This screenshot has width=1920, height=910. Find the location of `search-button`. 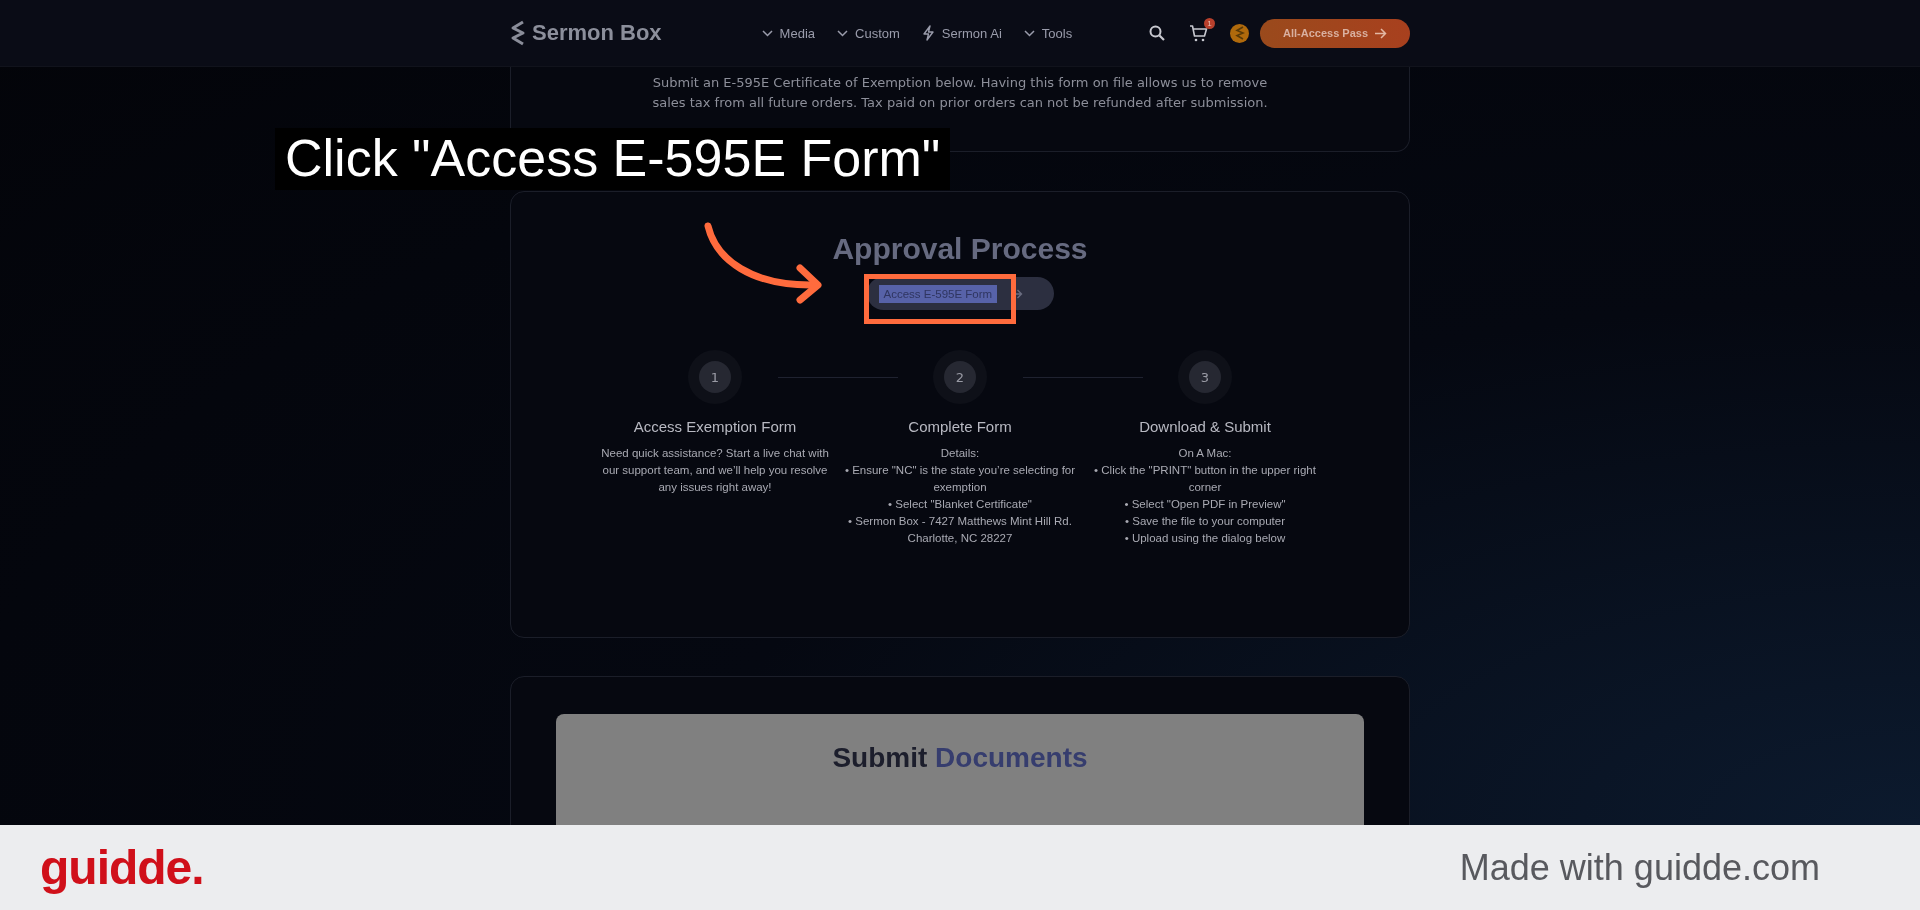

search-button is located at coordinates (1157, 33).